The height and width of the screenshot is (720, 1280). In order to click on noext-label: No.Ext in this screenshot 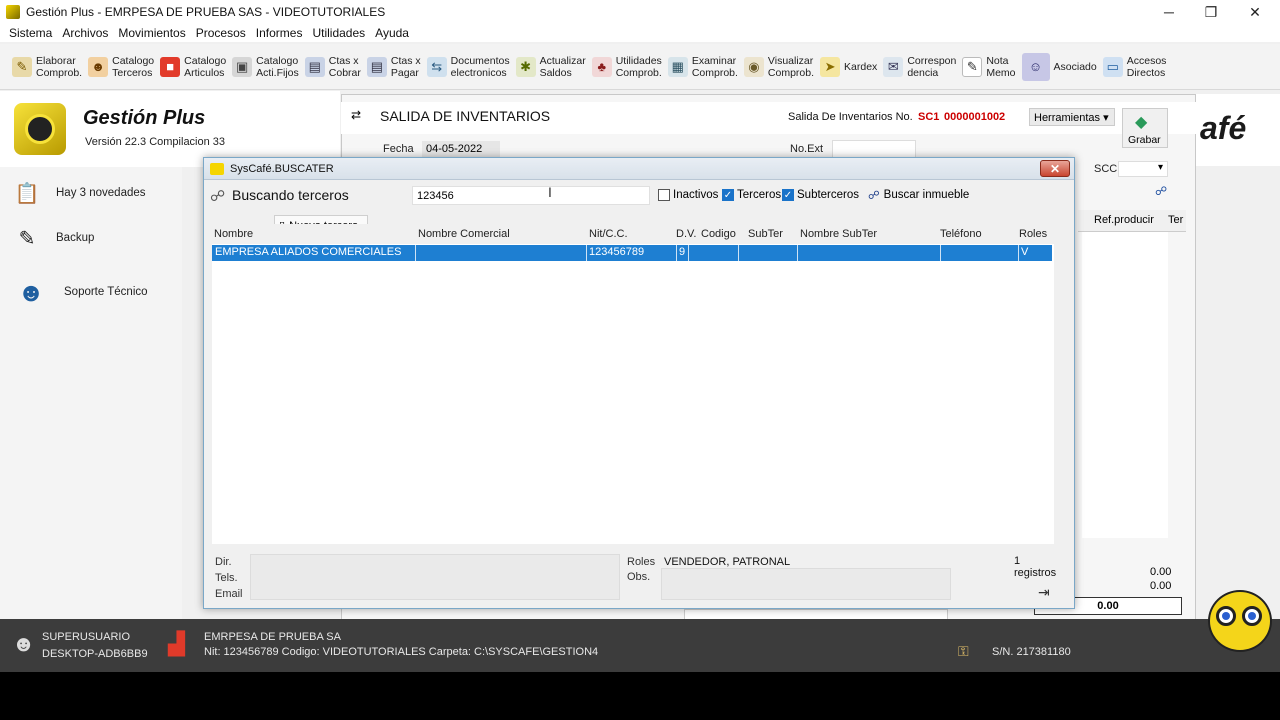, I will do `click(807, 149)`.